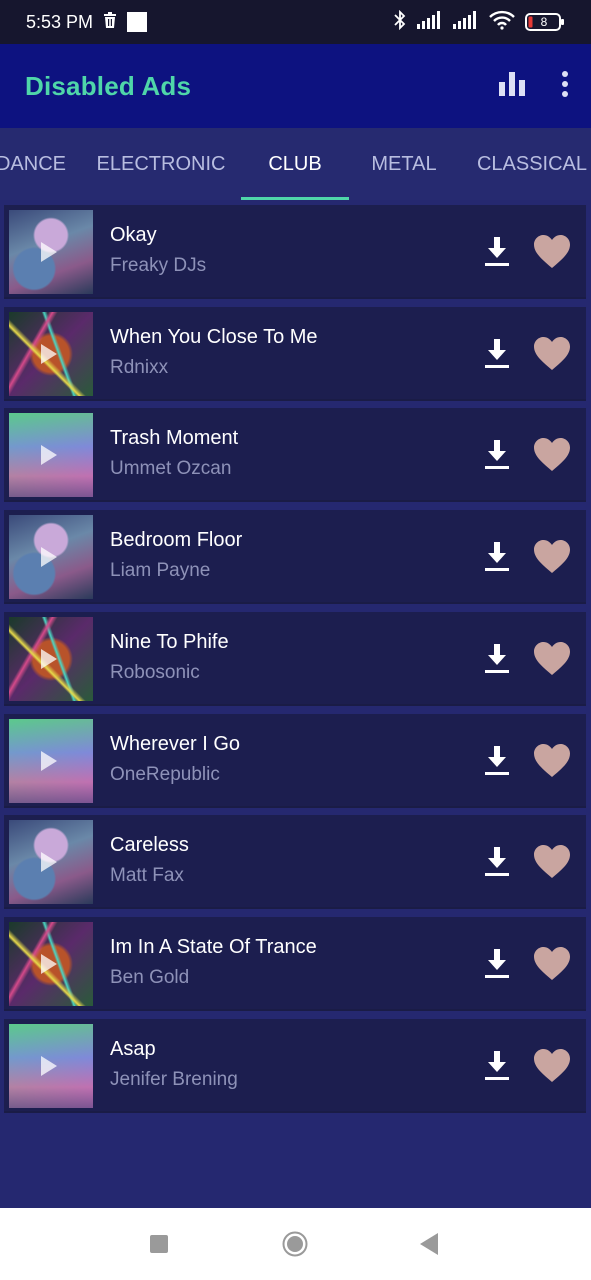 The height and width of the screenshot is (1280, 591). What do you see at coordinates (34, 164) in the screenshot?
I see `tab-dance: DANCE` at bounding box center [34, 164].